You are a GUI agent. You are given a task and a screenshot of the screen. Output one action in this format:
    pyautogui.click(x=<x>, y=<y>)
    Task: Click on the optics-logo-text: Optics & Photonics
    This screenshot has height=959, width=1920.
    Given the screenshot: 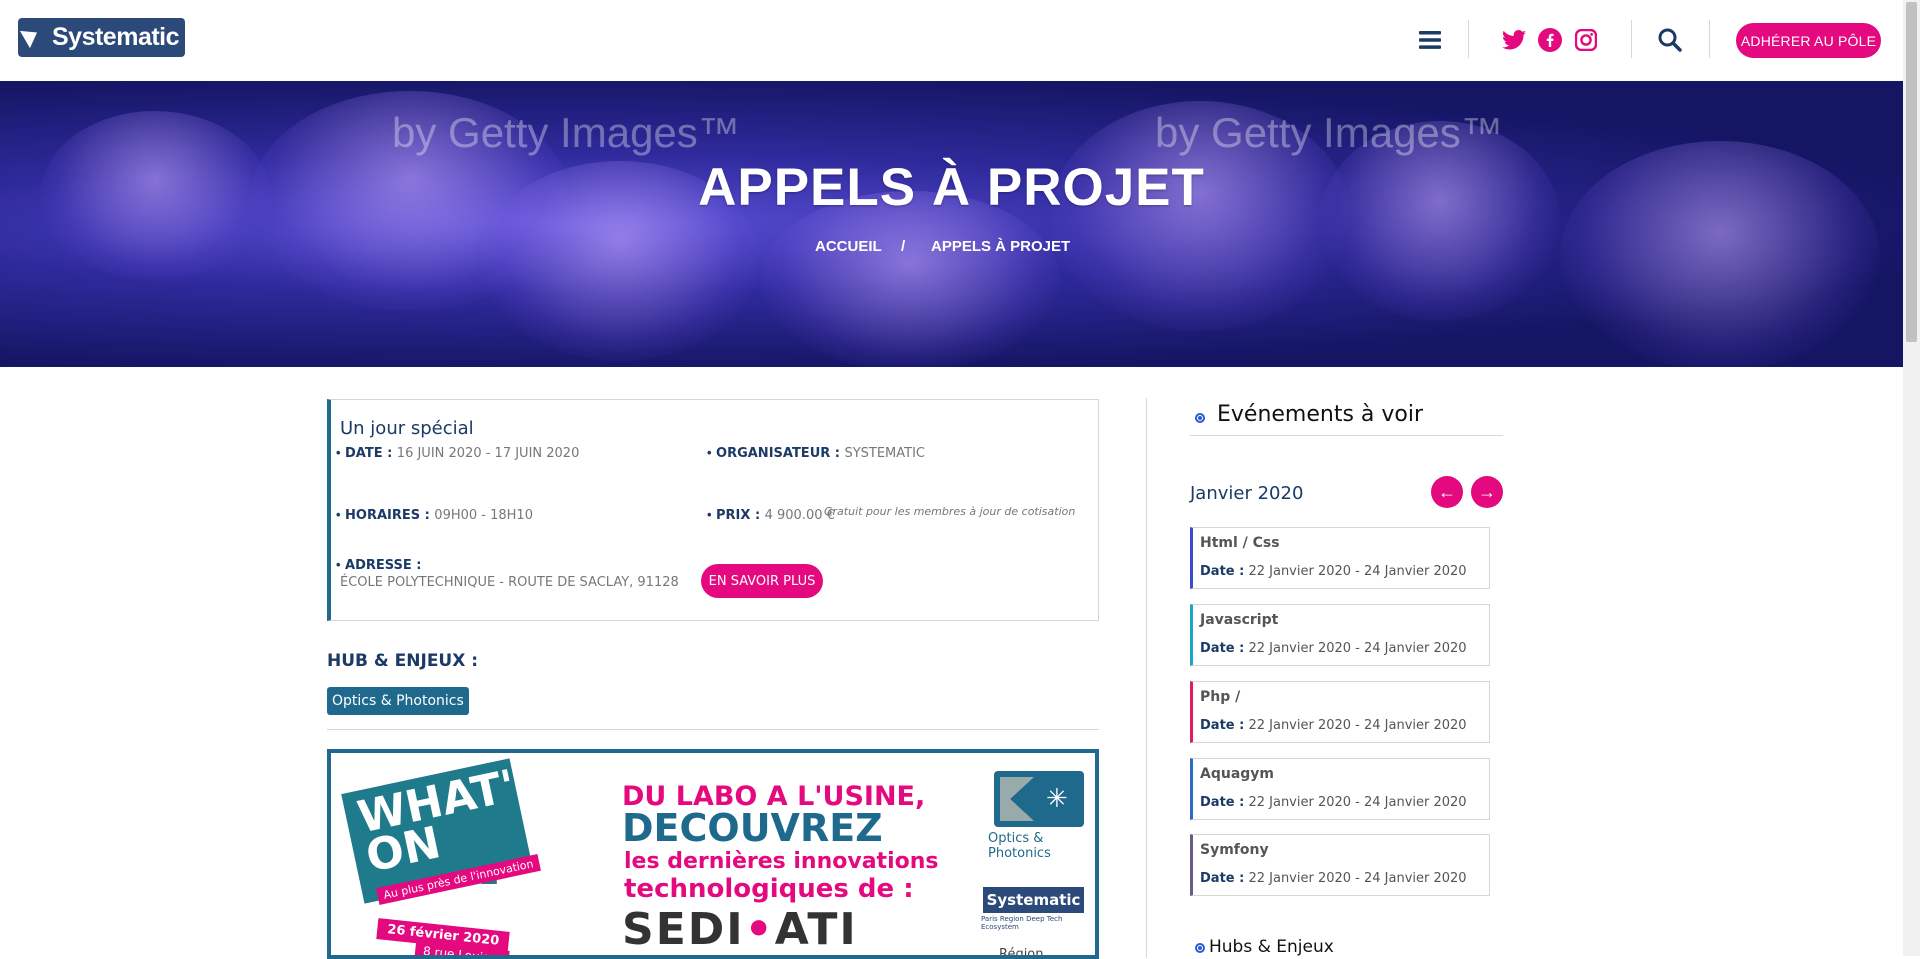 What is the action you would take?
    pyautogui.click(x=1019, y=846)
    